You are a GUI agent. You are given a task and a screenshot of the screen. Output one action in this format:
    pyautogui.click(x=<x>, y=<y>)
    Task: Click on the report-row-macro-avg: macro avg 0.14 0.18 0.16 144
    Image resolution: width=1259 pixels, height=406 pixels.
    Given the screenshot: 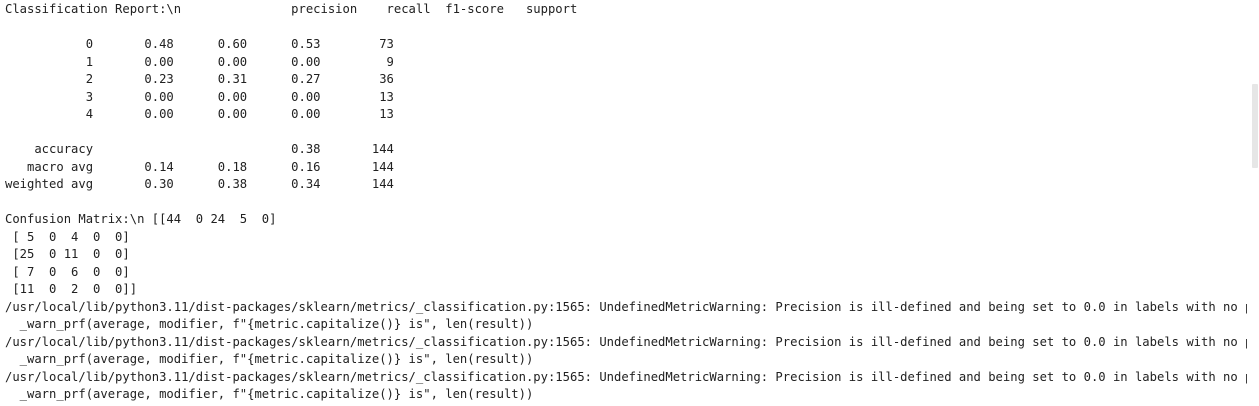 What is the action you would take?
    pyautogui.click(x=199, y=166)
    